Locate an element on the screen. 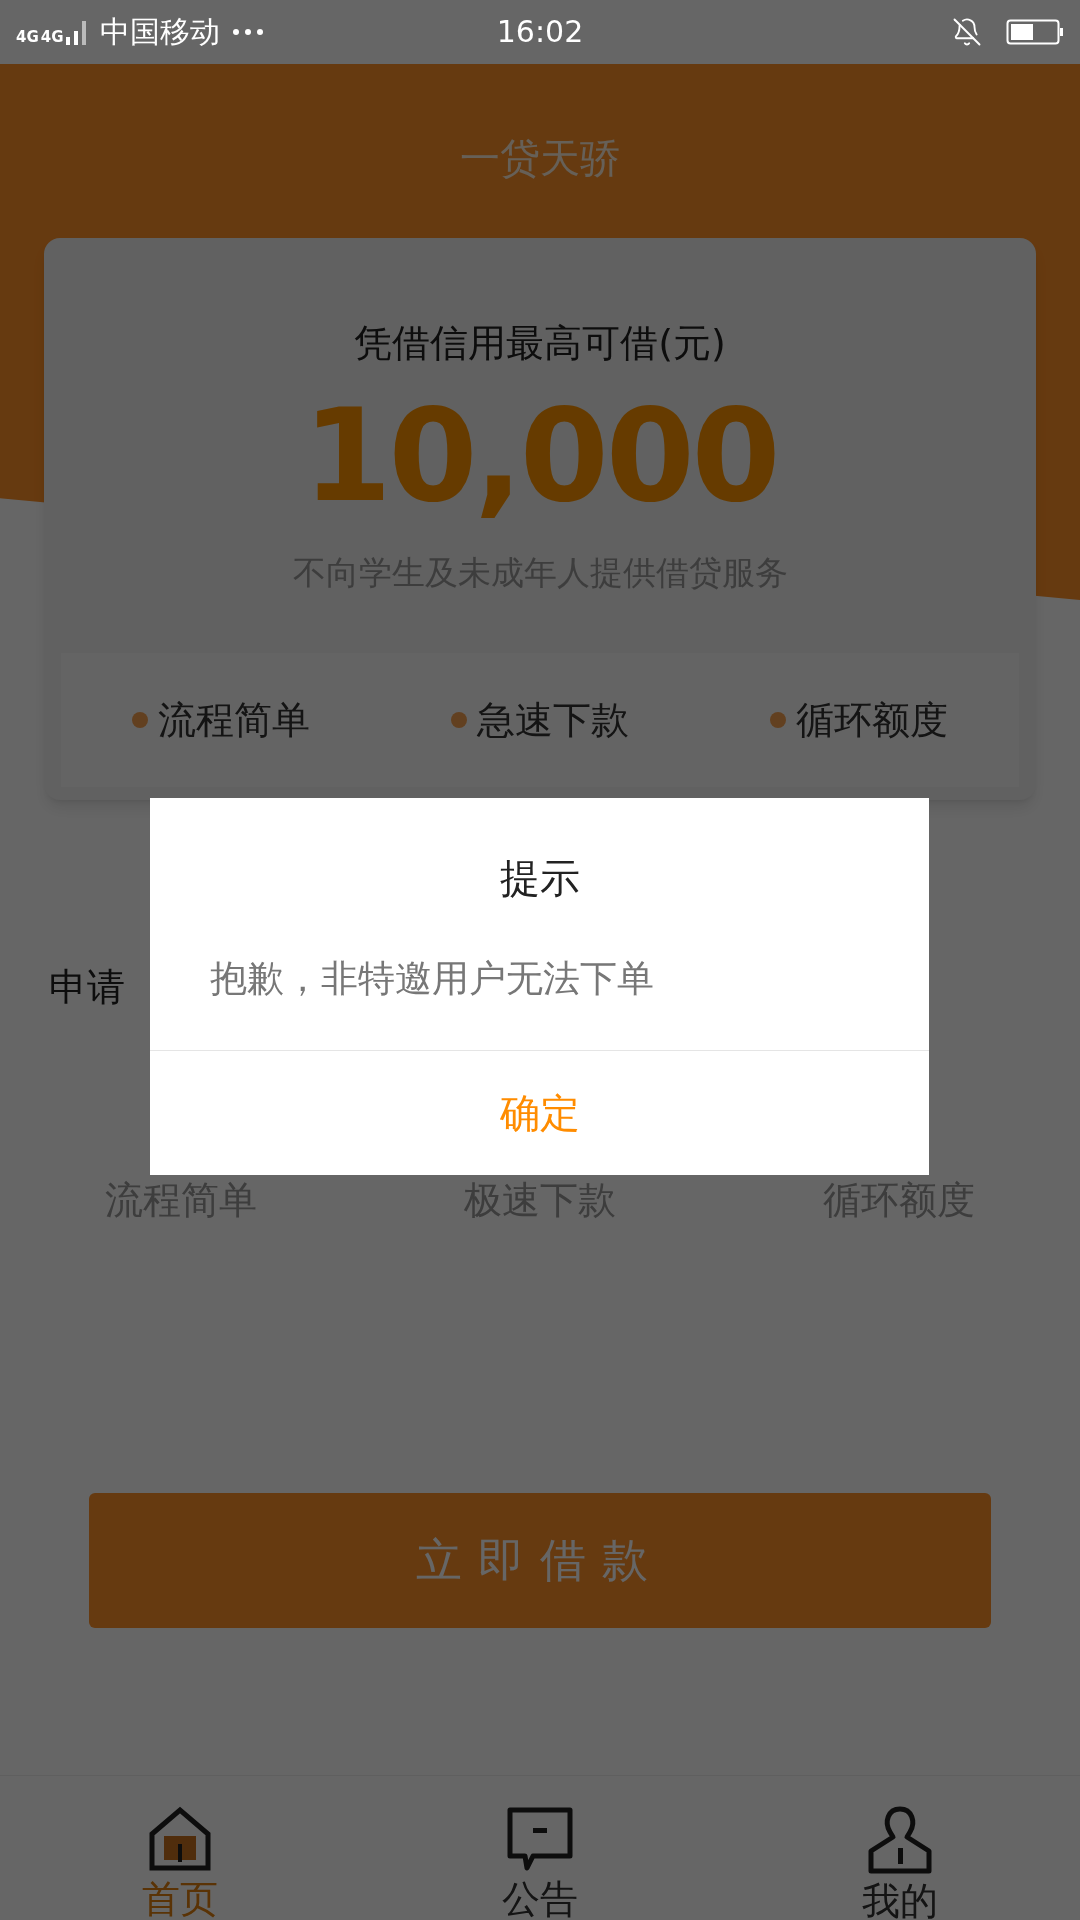 This screenshot has height=1920, width=1080. confirm-button: 确定 is located at coordinates (539, 1113).